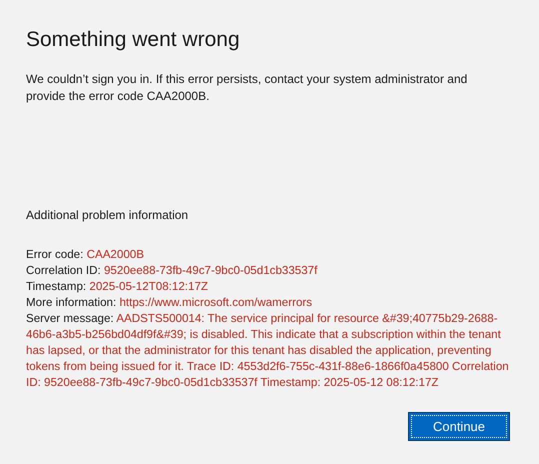 This screenshot has width=539, height=464. What do you see at coordinates (459, 426) in the screenshot?
I see `continue-button: Continue` at bounding box center [459, 426].